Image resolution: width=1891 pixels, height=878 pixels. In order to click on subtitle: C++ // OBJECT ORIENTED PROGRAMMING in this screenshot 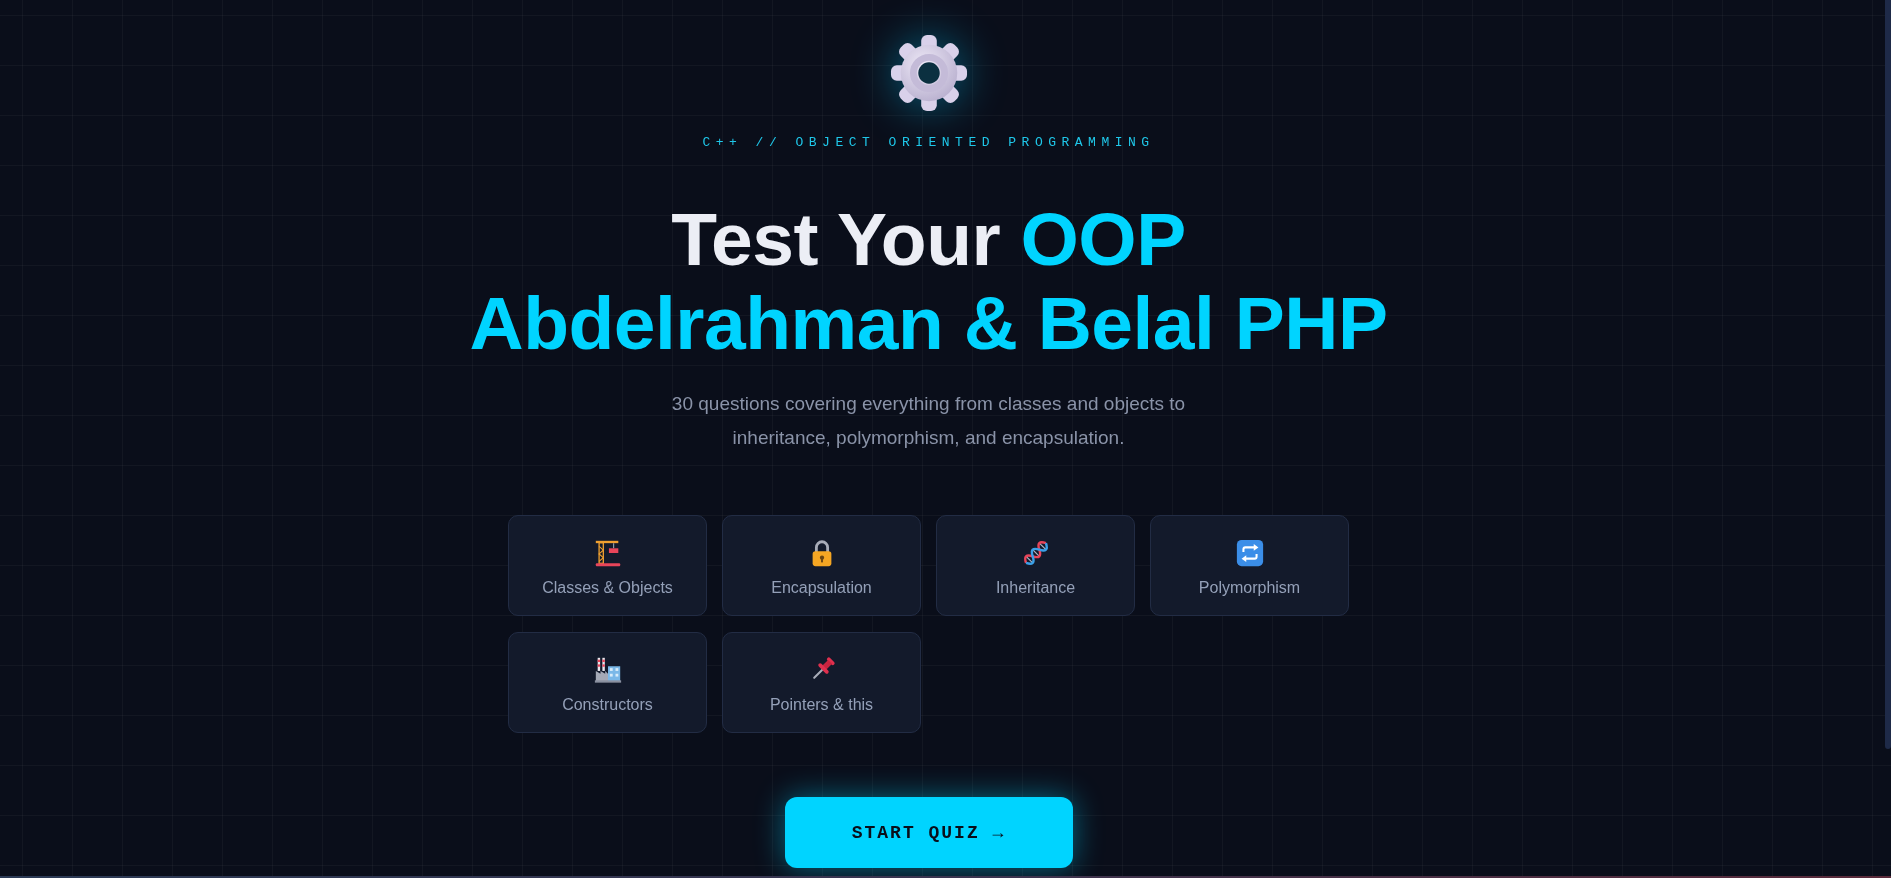, I will do `click(928, 143)`.